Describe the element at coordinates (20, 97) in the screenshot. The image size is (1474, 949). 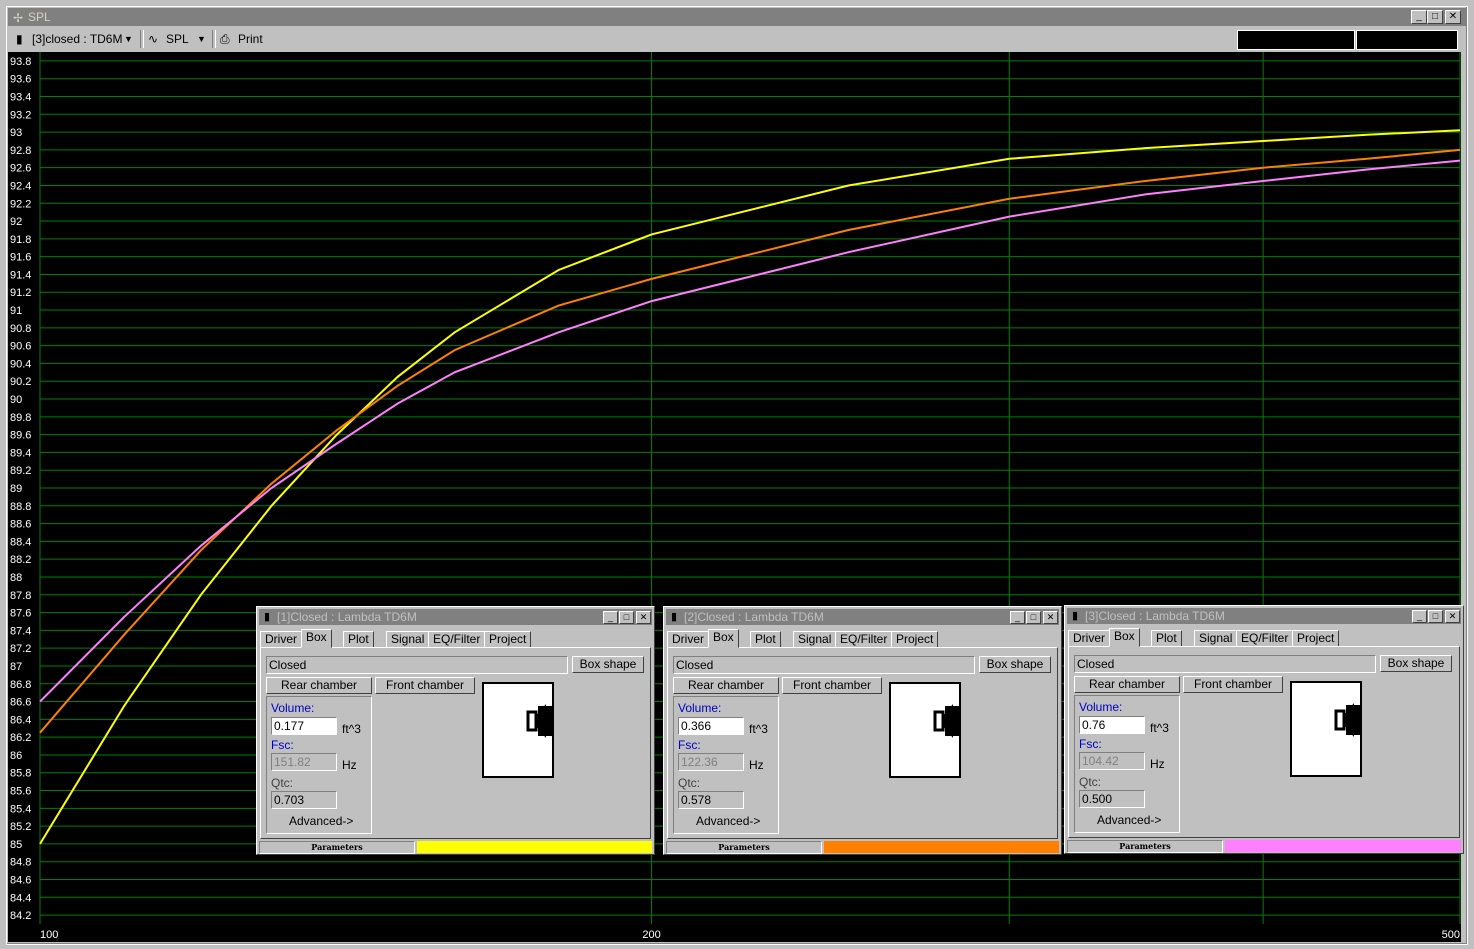
I see `y-tick-label: 93.4` at that location.